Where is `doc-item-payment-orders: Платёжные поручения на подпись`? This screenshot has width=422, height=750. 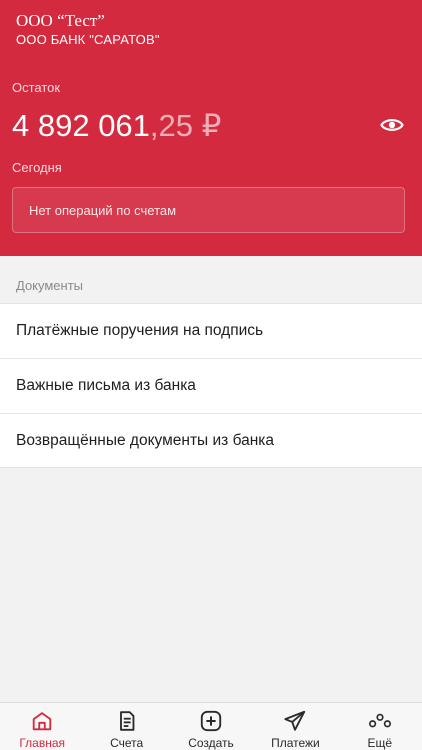
doc-item-payment-orders: Платёжные поручения на подпись is located at coordinates (211, 330).